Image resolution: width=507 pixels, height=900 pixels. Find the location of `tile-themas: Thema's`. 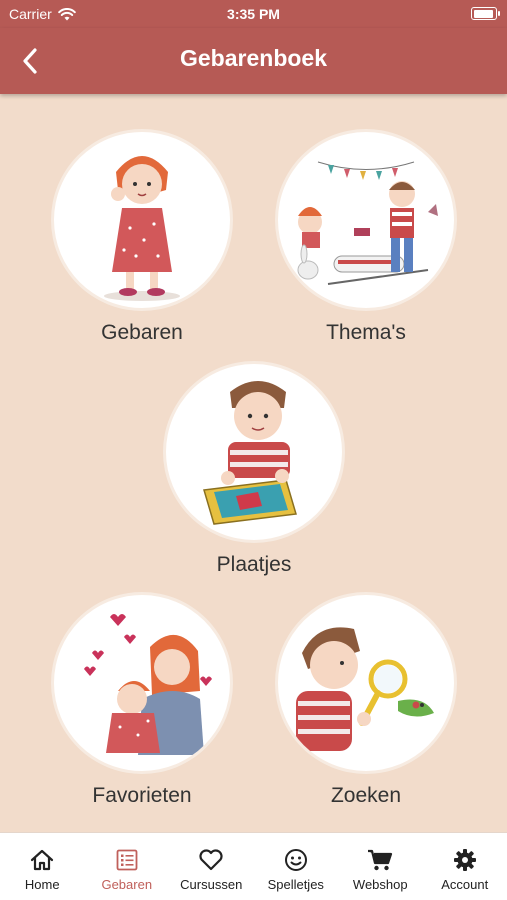

tile-themas: Thema's is located at coordinates (366, 238).